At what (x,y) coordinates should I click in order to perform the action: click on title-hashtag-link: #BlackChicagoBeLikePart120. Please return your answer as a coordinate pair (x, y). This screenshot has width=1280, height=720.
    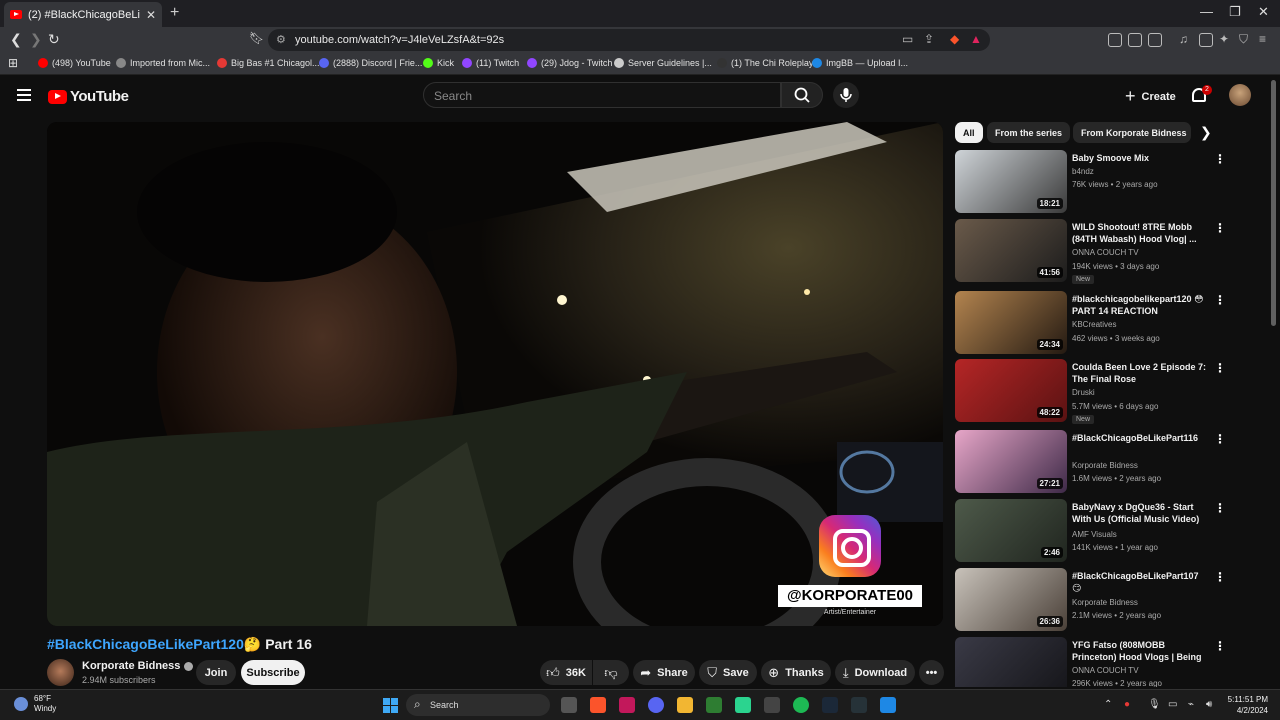
    Looking at the image, I should click on (145, 644).